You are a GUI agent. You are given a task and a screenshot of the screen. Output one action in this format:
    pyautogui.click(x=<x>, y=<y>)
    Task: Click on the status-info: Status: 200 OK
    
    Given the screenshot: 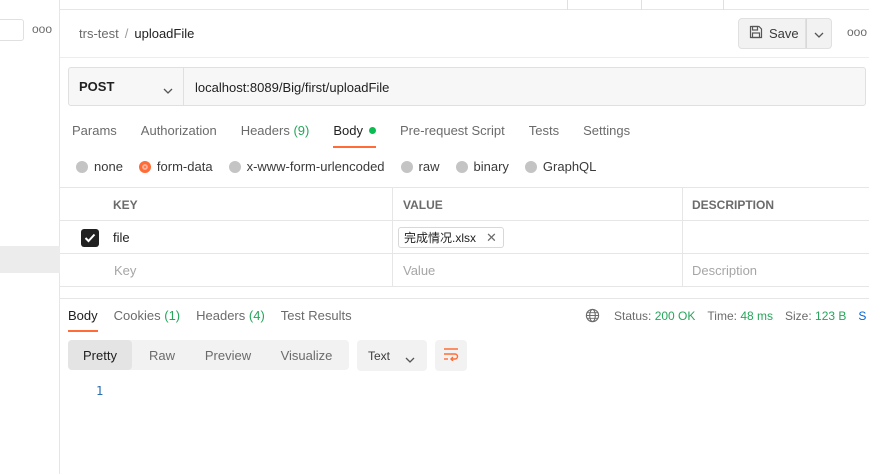 What is the action you would take?
    pyautogui.click(x=654, y=316)
    